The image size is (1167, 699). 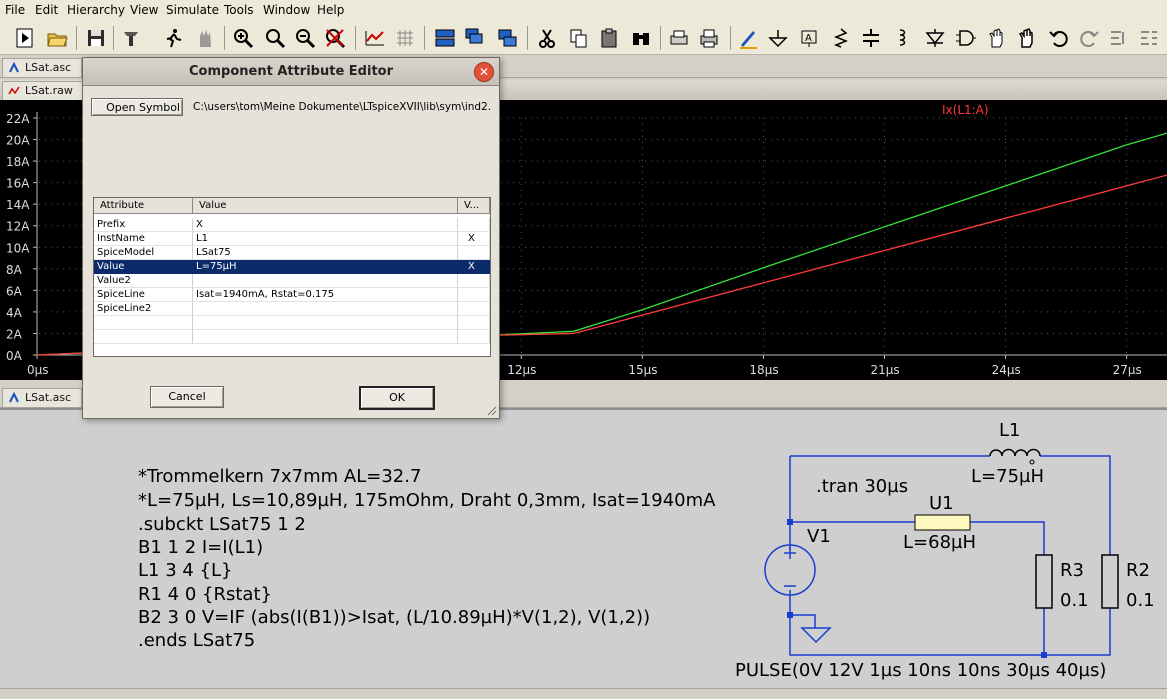 I want to click on l1-name: L1, so click(x=1009, y=430).